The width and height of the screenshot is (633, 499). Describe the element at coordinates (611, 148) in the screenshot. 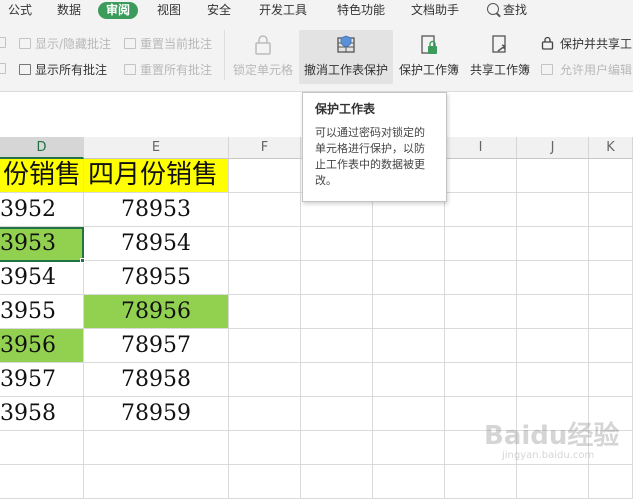

I see `column-header-k: K` at that location.